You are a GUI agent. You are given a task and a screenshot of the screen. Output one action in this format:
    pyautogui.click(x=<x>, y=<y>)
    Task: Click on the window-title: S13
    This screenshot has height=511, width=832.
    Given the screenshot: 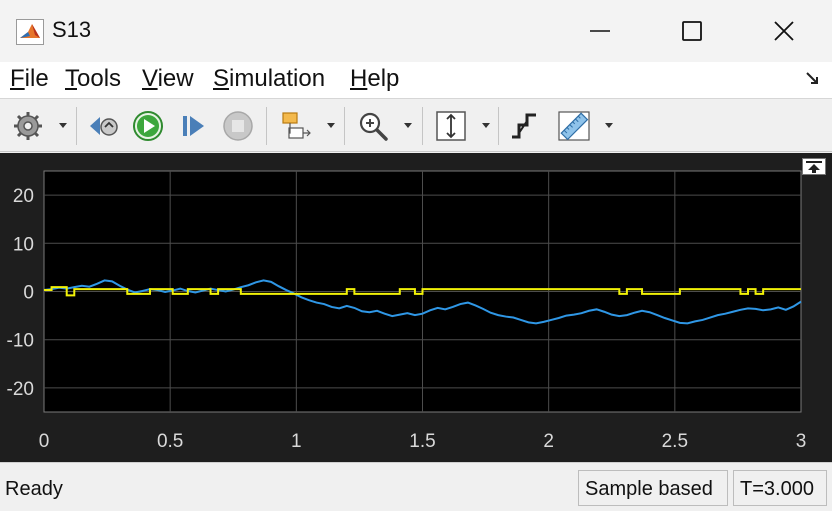 What is the action you would take?
    pyautogui.click(x=72, y=29)
    